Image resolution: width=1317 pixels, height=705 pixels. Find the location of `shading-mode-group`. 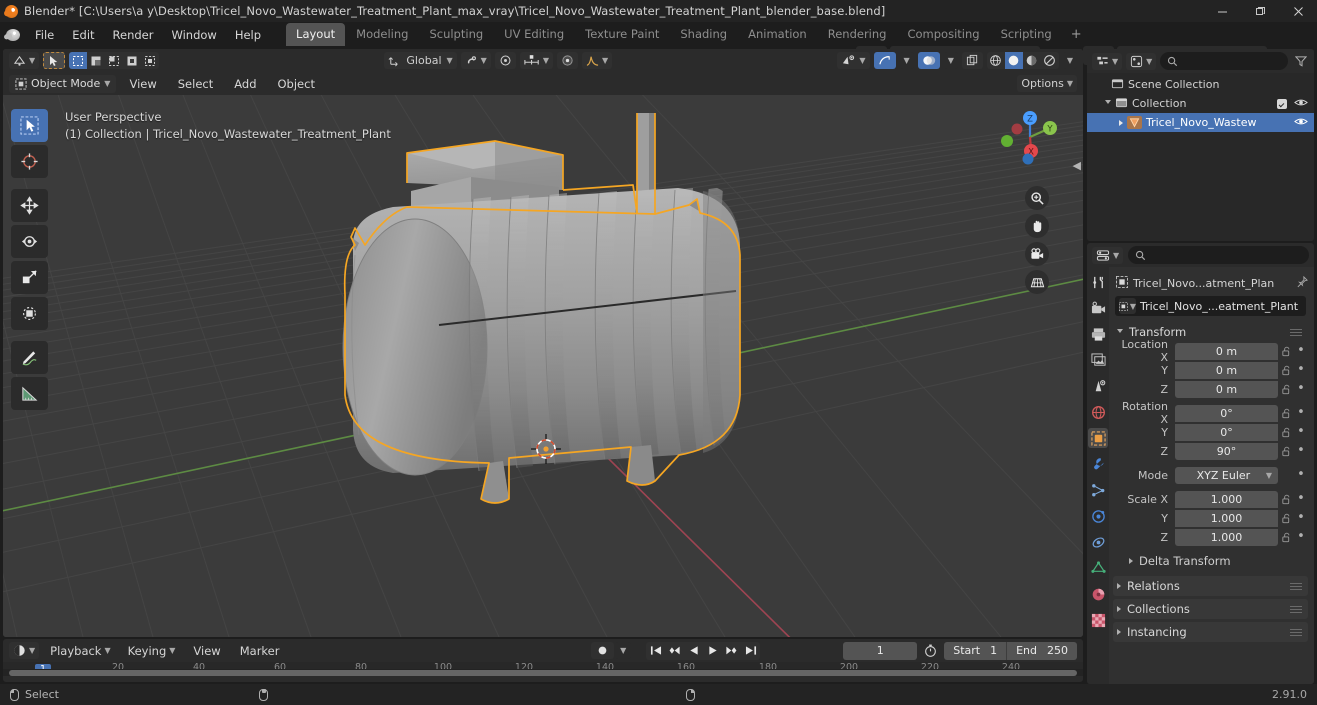

shading-mode-group is located at coordinates (1022, 60).